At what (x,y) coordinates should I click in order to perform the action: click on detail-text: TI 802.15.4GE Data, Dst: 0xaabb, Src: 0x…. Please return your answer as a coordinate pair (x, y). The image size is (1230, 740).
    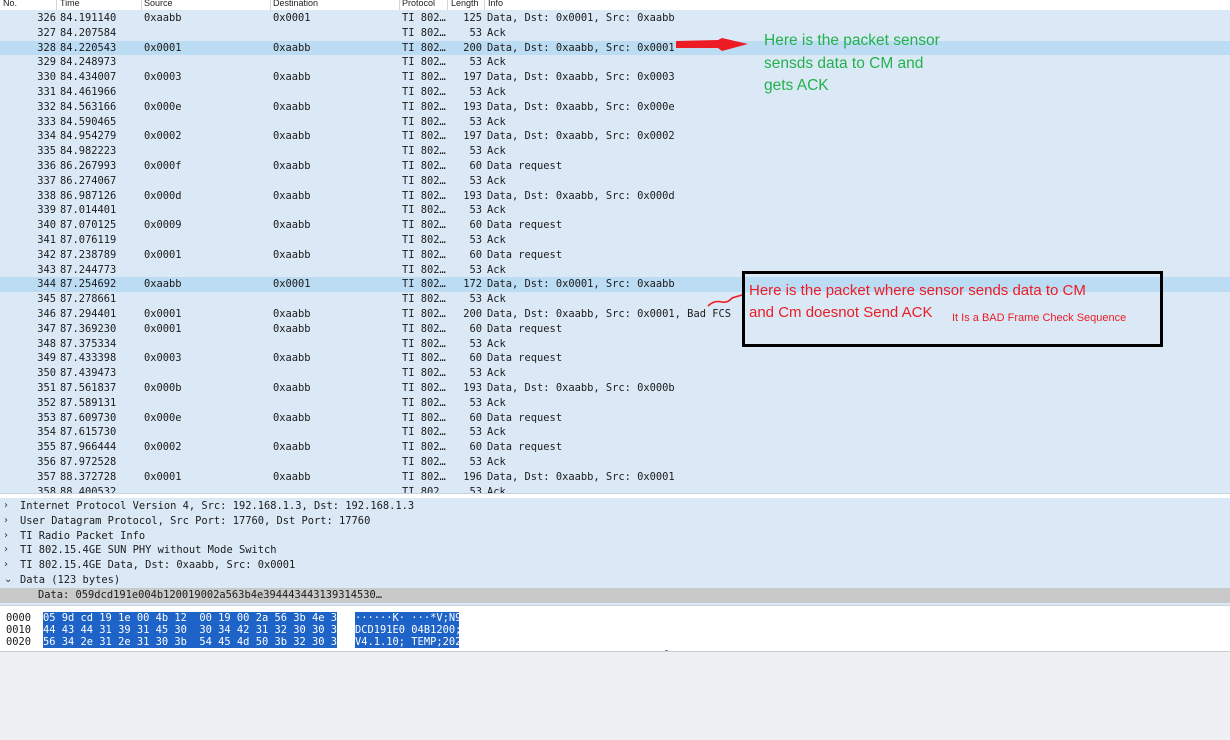
    Looking at the image, I should click on (158, 565).